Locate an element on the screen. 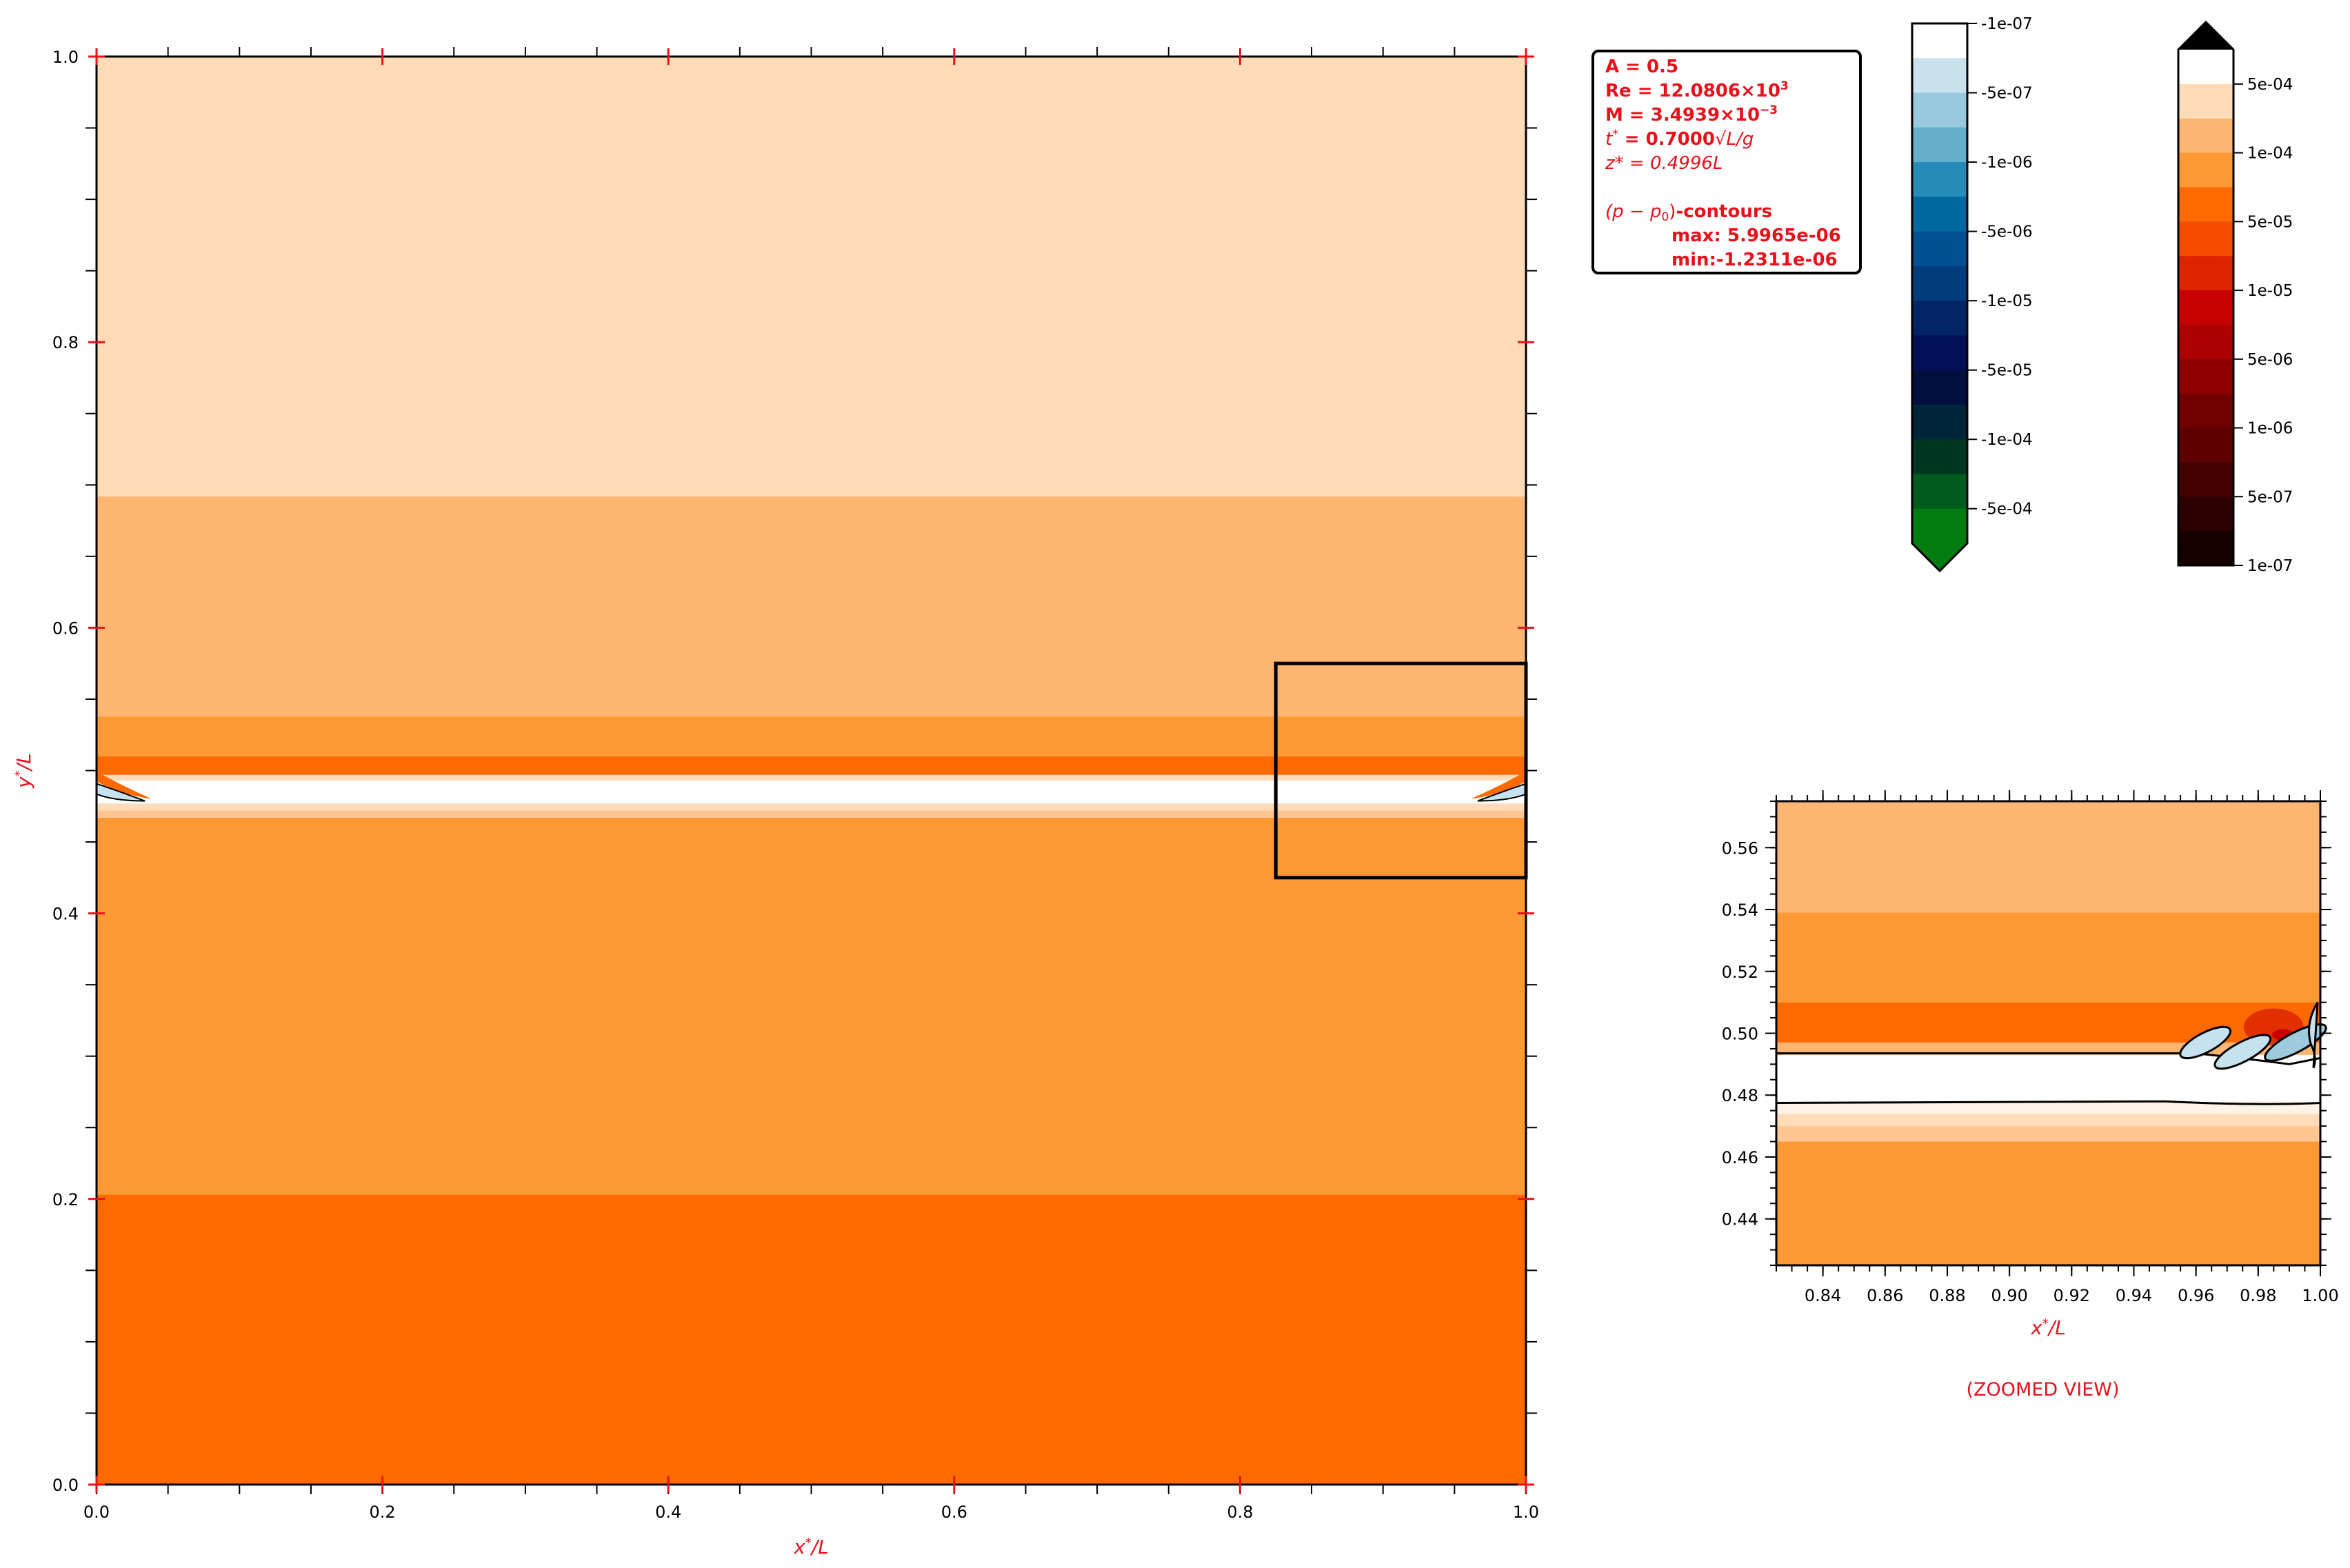 The width and height of the screenshot is (2350, 1568). y-tick-label: 0.6 is located at coordinates (65, 628).